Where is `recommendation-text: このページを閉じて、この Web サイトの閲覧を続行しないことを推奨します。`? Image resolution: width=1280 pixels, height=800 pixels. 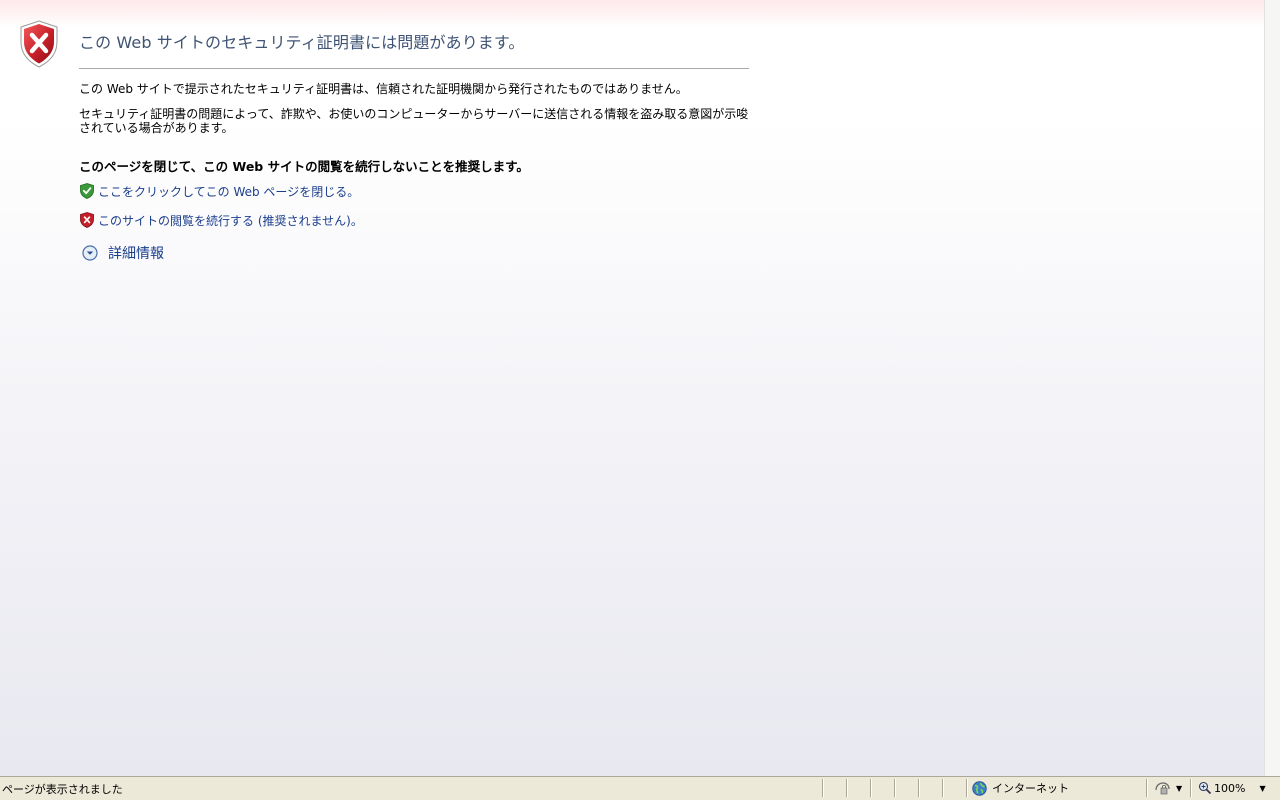 recommendation-text: このページを閉じて、この Web サイトの閲覧を続行しないことを推奨します。 is located at coordinates (304, 166).